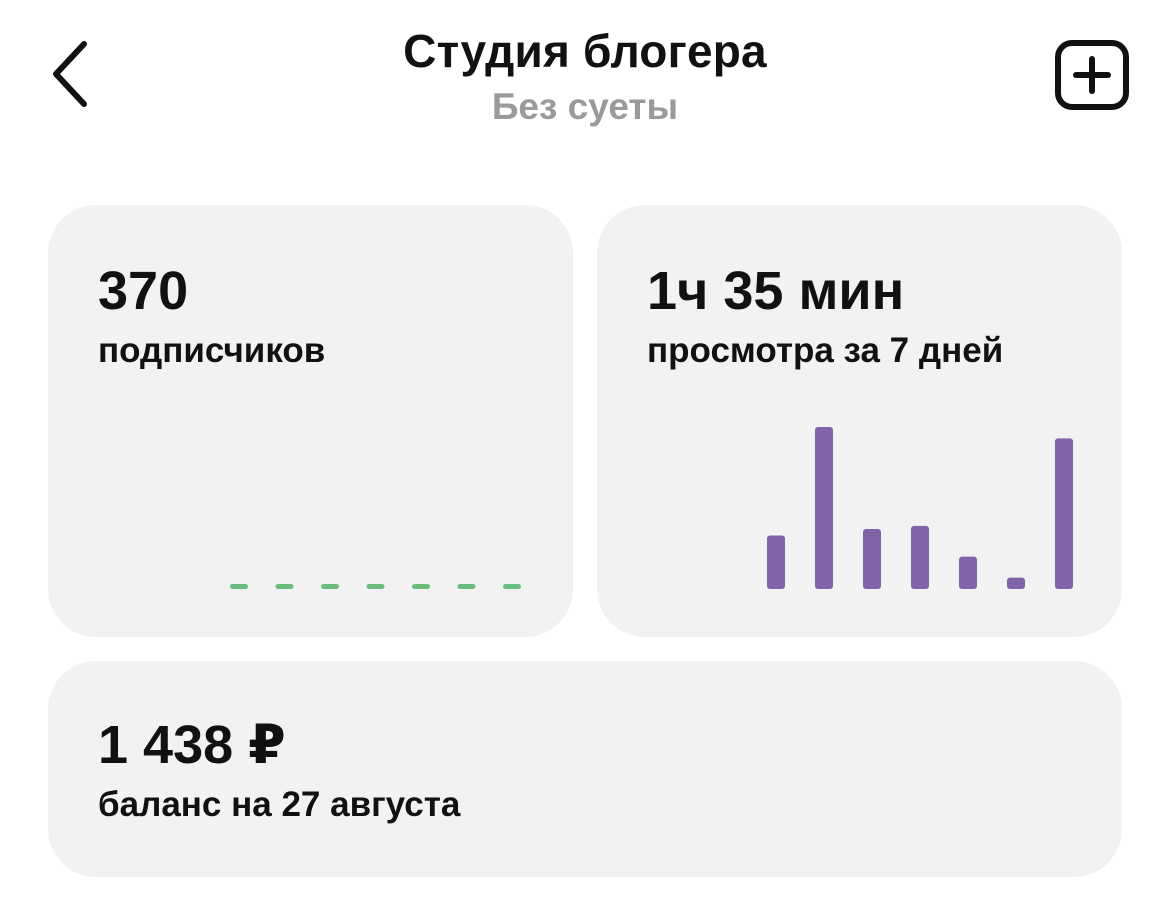 This screenshot has height=913, width=1170. I want to click on back-button, so click(72, 74).